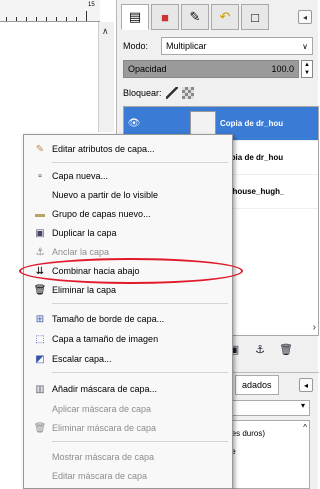  Describe the element at coordinates (40, 252) in the screenshot. I see `anchor-icon: ⚓` at that location.